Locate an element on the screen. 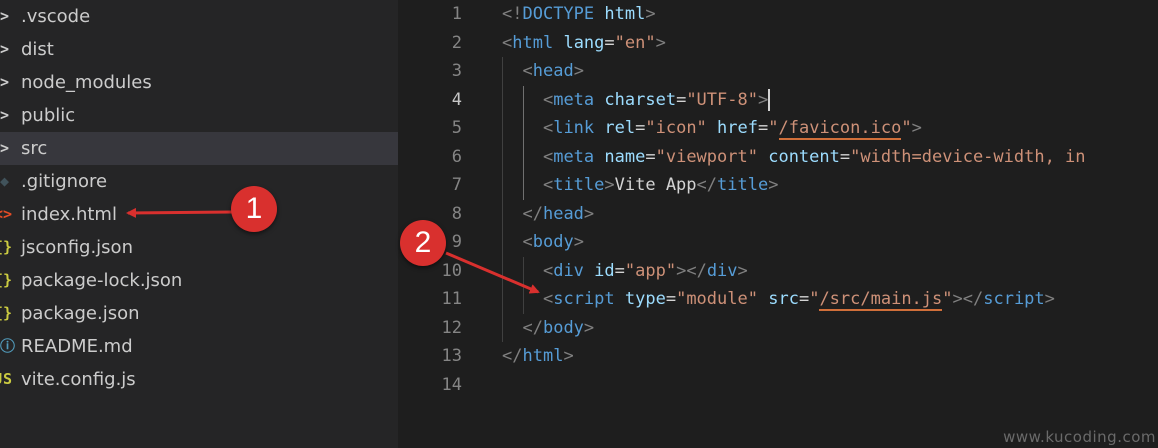  line-number: 11 is located at coordinates (451, 299).